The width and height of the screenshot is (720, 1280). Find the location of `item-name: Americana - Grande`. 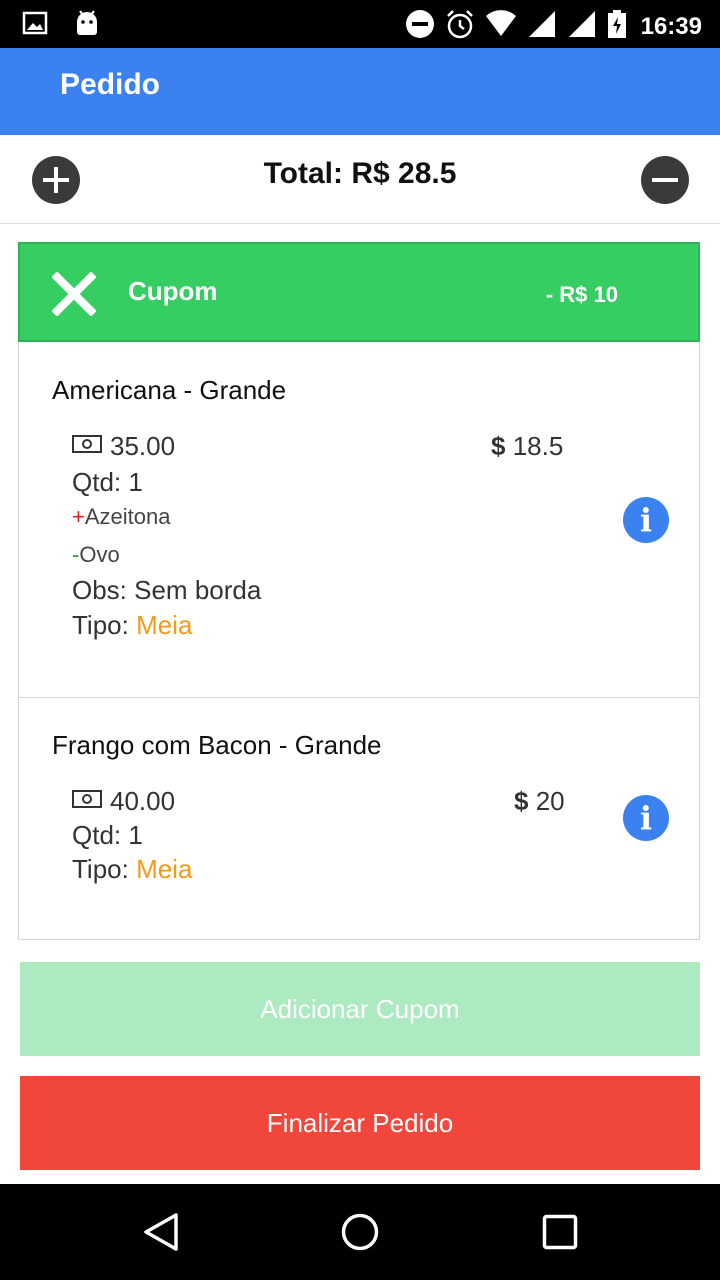

item-name: Americana - Grande is located at coordinates (169, 390).